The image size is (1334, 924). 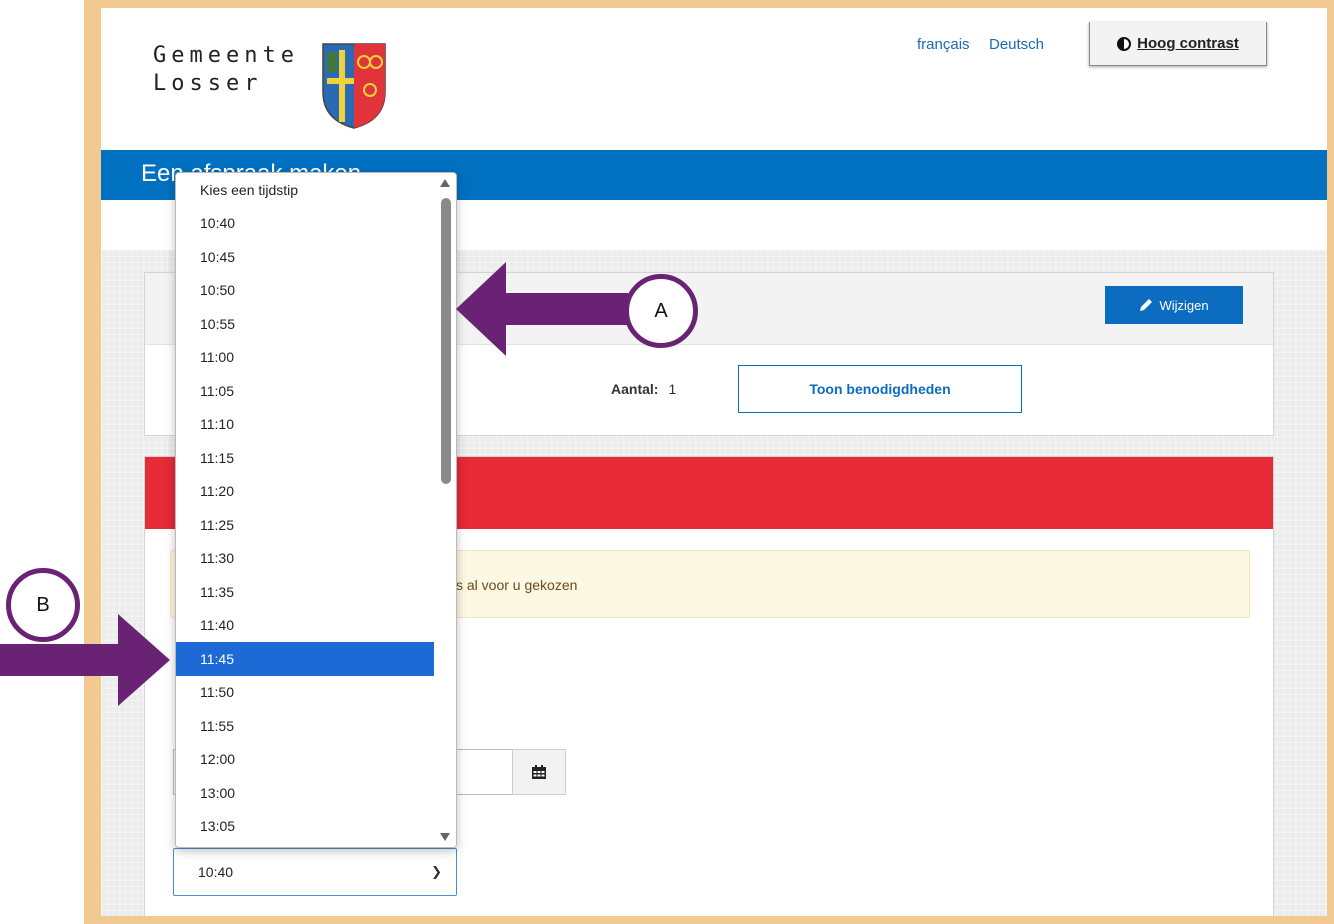 I want to click on calendar-button, so click(x=539, y=772).